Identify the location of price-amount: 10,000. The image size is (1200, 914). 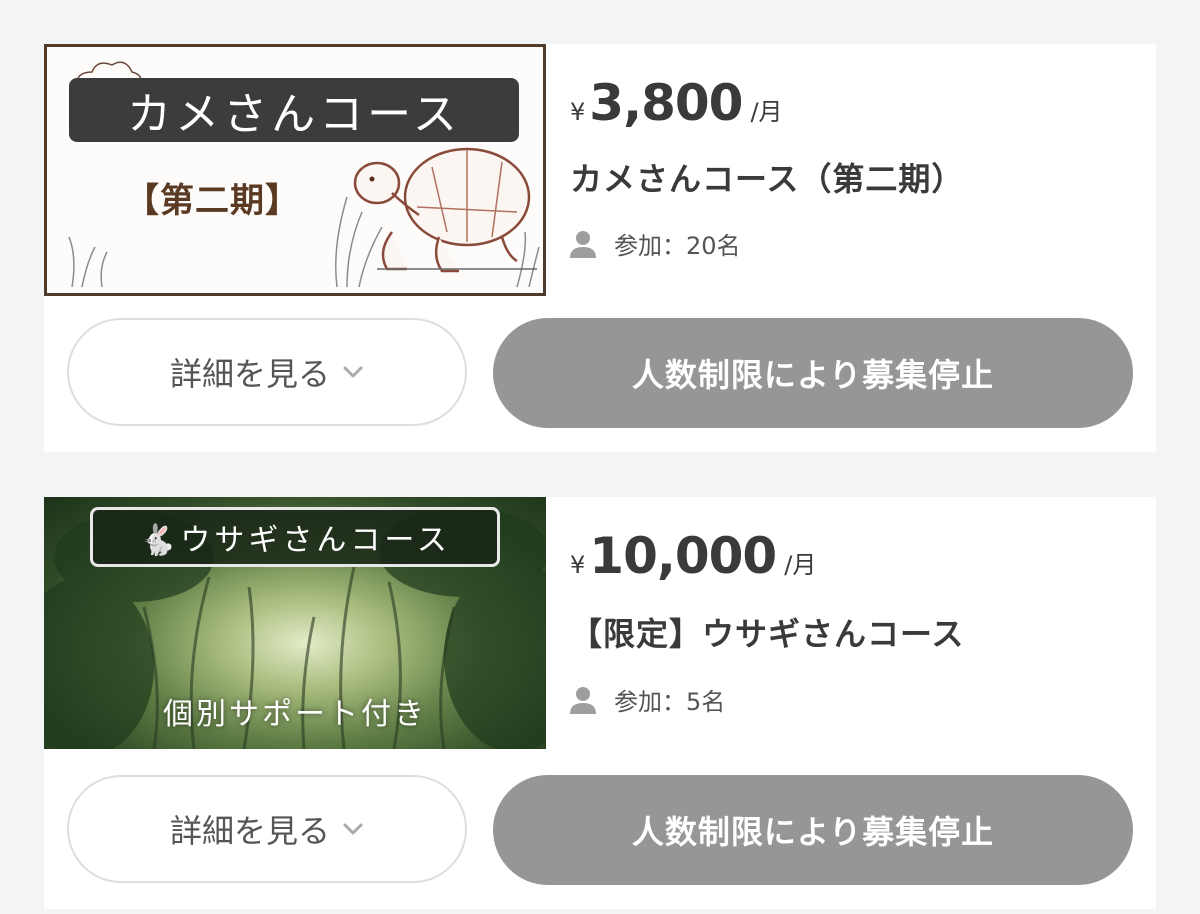
(683, 556).